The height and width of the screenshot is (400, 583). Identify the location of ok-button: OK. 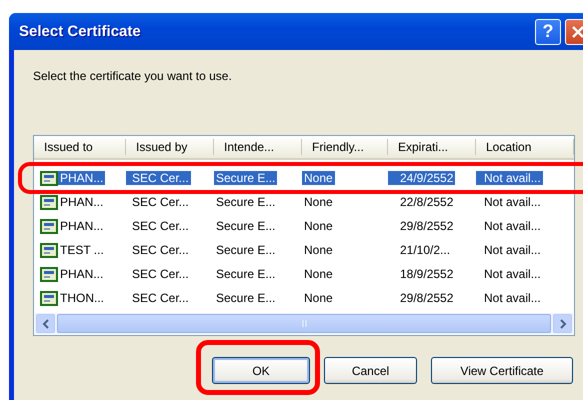
(261, 370).